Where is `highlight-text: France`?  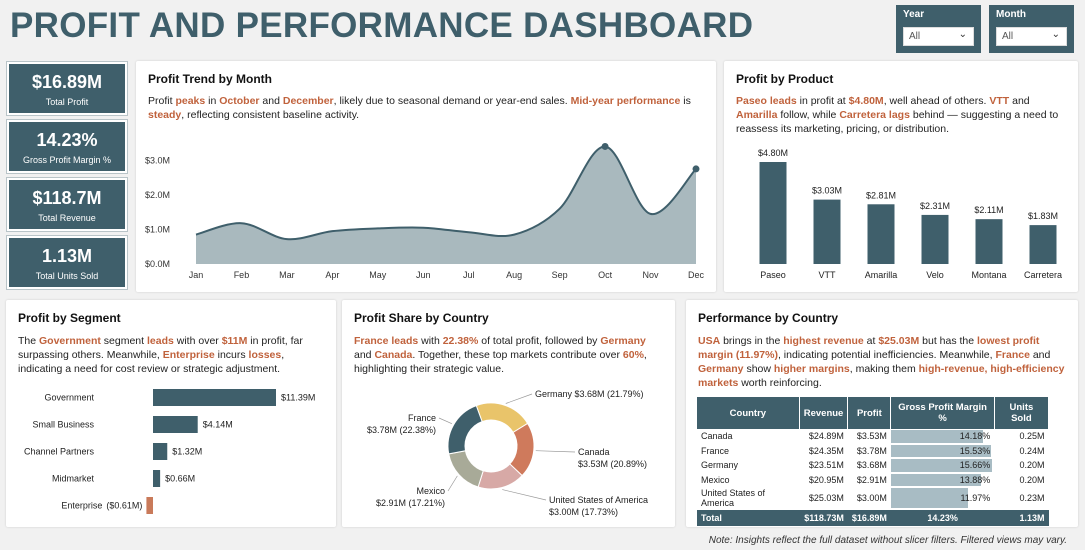
highlight-text: France is located at coordinates (1012, 355).